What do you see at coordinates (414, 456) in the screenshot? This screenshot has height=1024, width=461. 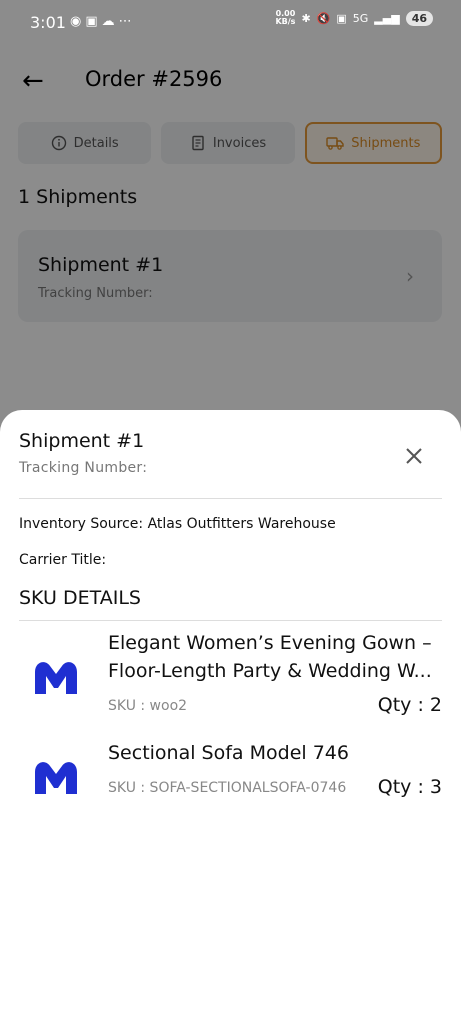 I see `close-icon` at bounding box center [414, 456].